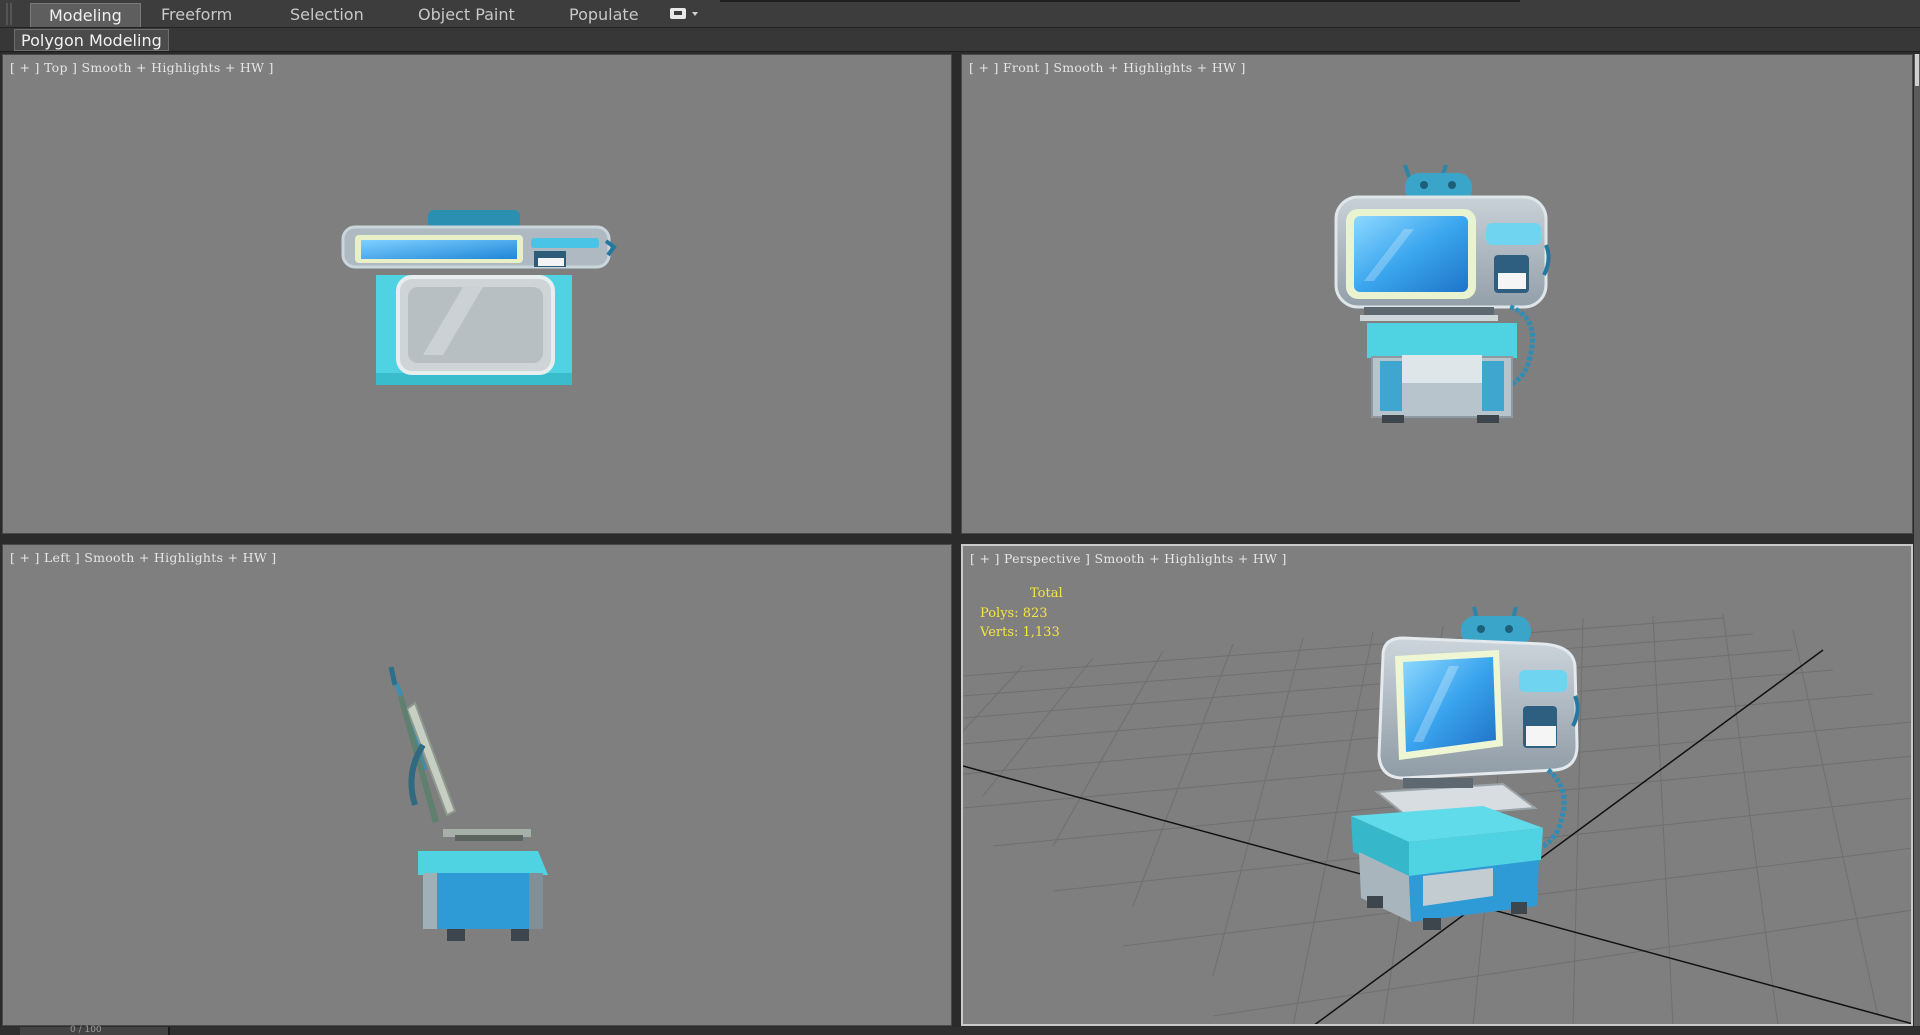 This screenshot has width=1920, height=1035. I want to click on tab-object-paint: Object Paint, so click(466, 15).